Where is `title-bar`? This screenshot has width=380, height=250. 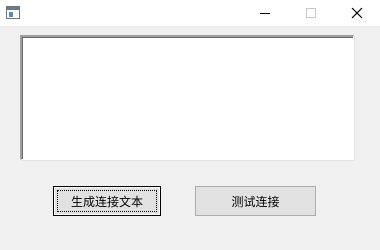 title-bar is located at coordinates (190, 13).